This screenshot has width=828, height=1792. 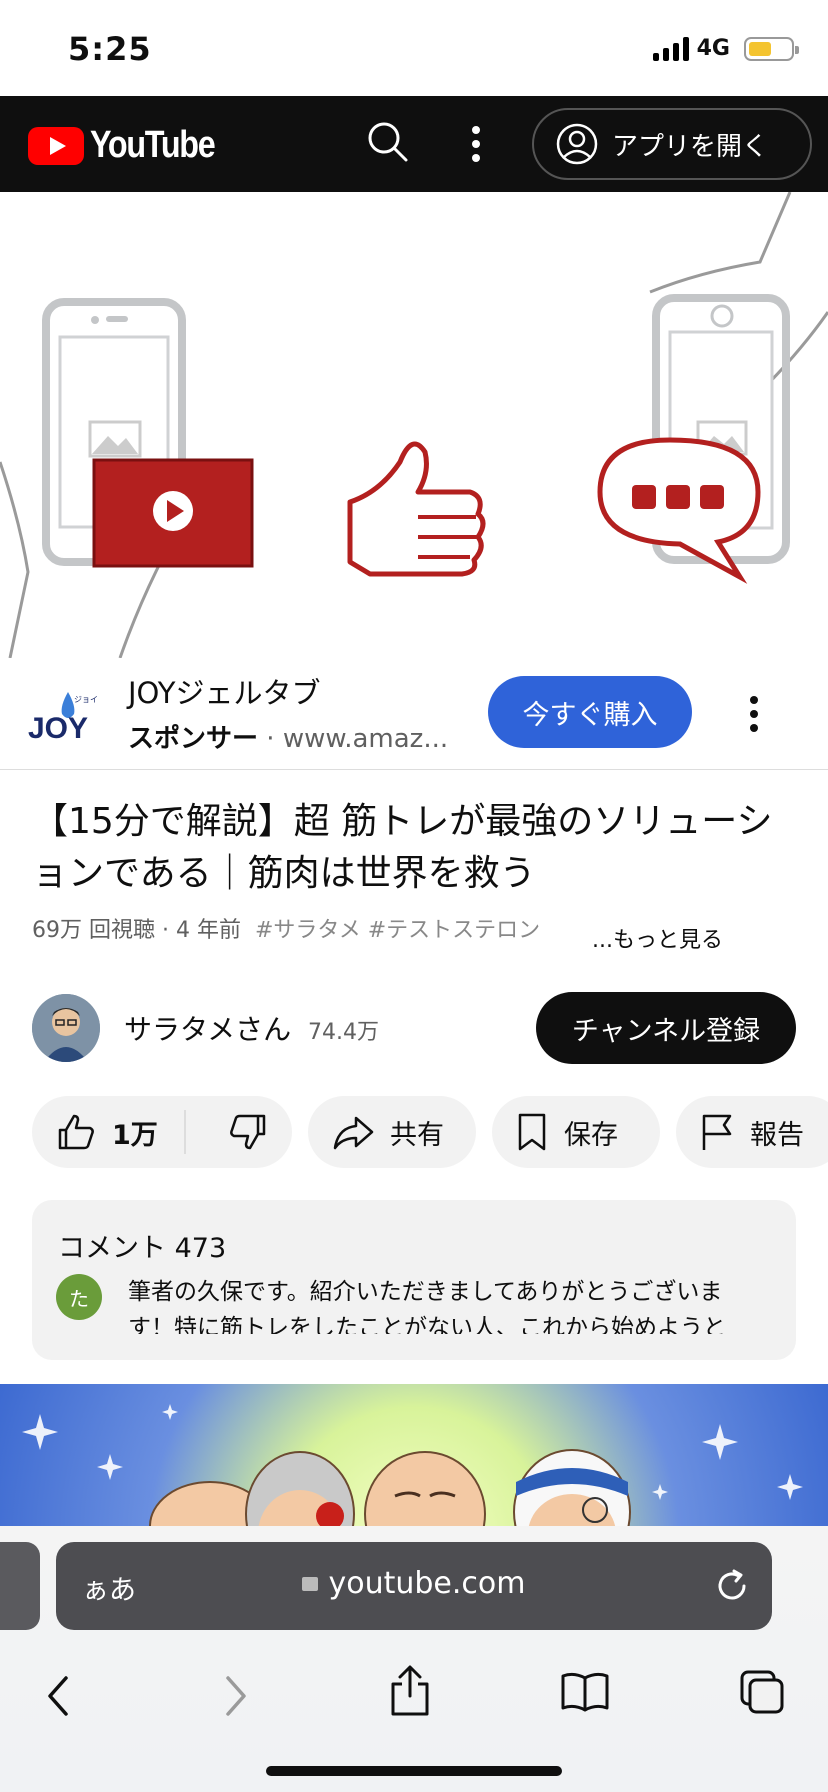 What do you see at coordinates (388, 142) in the screenshot?
I see `search-icon` at bounding box center [388, 142].